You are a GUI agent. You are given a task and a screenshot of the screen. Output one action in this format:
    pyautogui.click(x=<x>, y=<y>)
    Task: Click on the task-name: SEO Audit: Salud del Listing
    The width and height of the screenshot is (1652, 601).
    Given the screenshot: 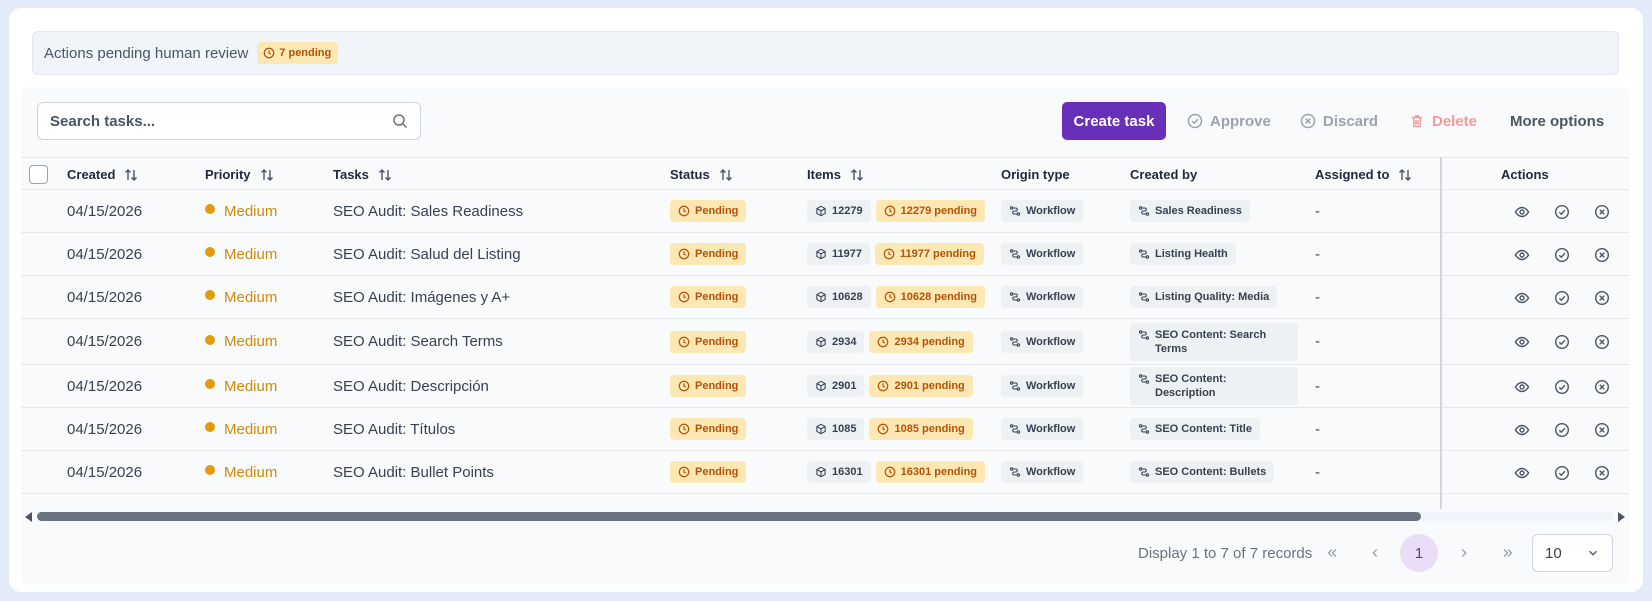 What is the action you would take?
    pyautogui.click(x=427, y=254)
    